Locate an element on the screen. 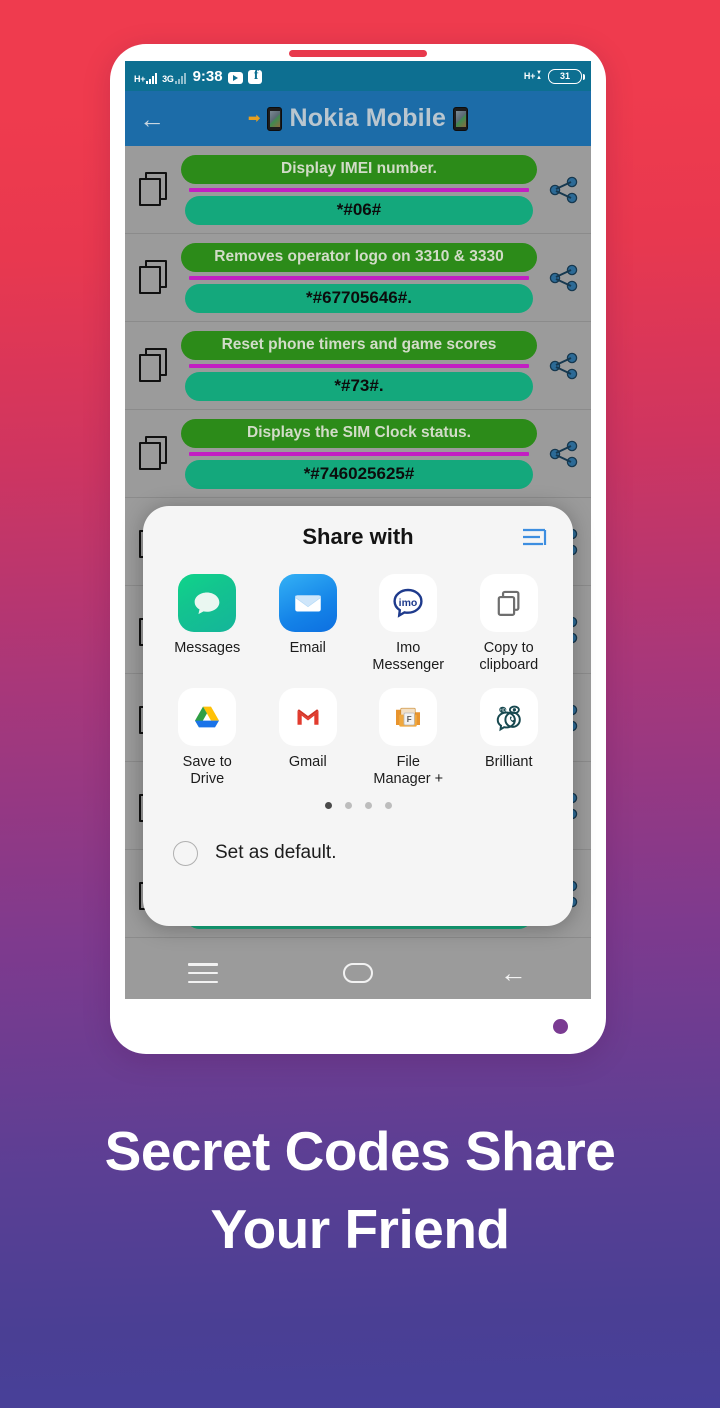 This screenshot has width=720, height=1408. signal-indicator-2: 3G is located at coordinates (174, 78).